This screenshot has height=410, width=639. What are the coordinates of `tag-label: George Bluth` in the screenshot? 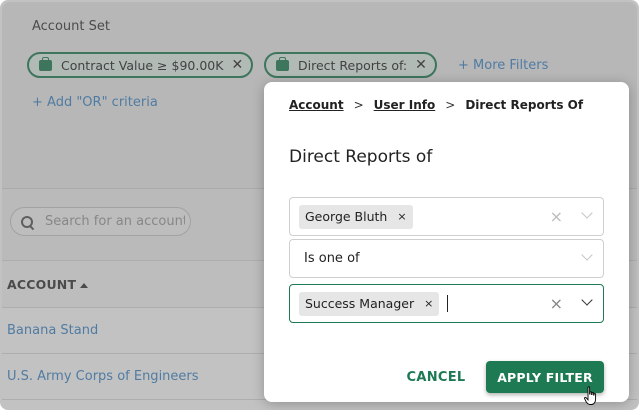 It's located at (346, 216).